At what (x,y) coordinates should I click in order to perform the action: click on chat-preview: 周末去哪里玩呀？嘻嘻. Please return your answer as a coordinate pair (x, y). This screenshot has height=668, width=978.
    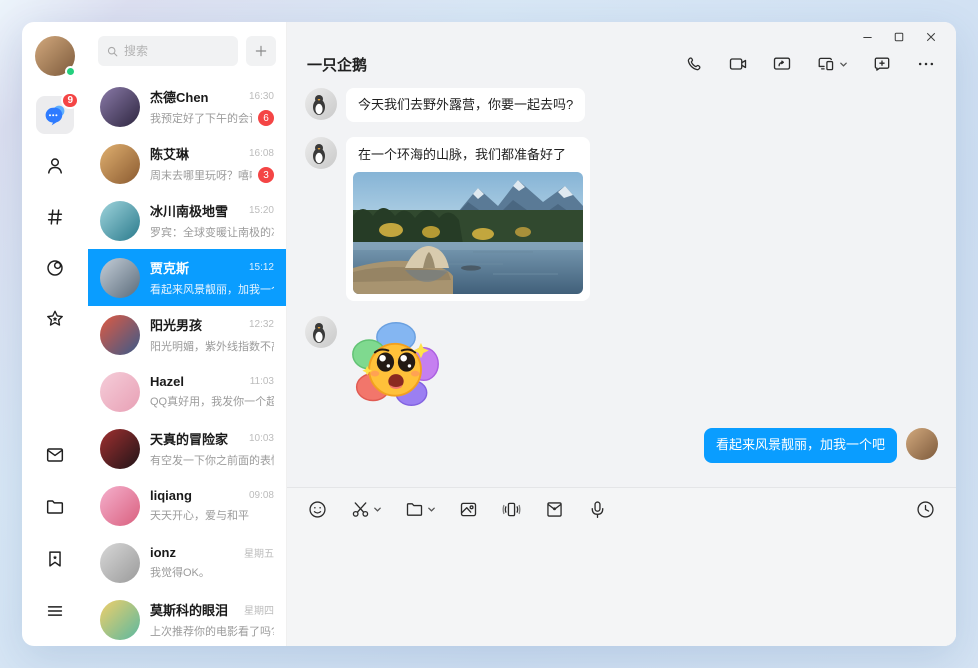
    Looking at the image, I should click on (201, 176).